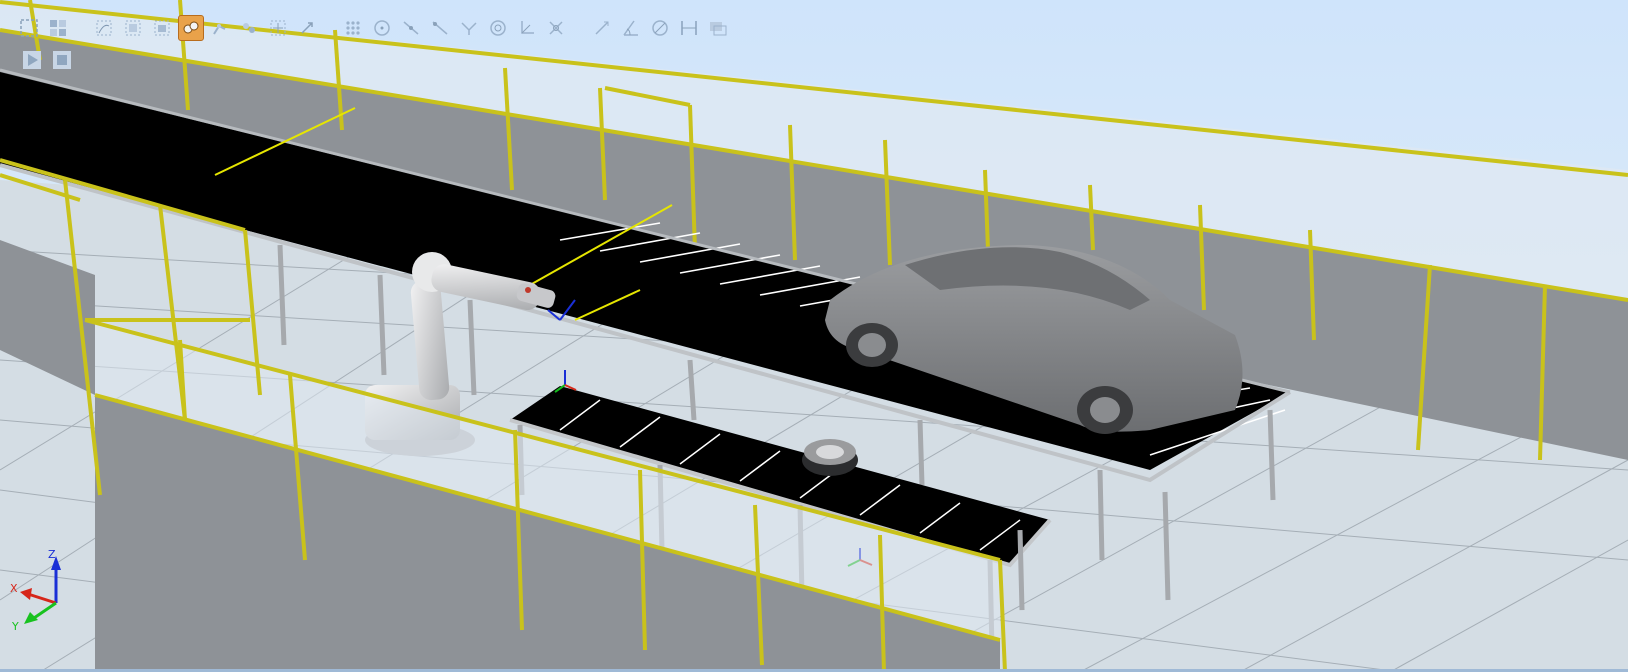 The image size is (1628, 672). I want to click on select-frame-icon, so click(307, 28).